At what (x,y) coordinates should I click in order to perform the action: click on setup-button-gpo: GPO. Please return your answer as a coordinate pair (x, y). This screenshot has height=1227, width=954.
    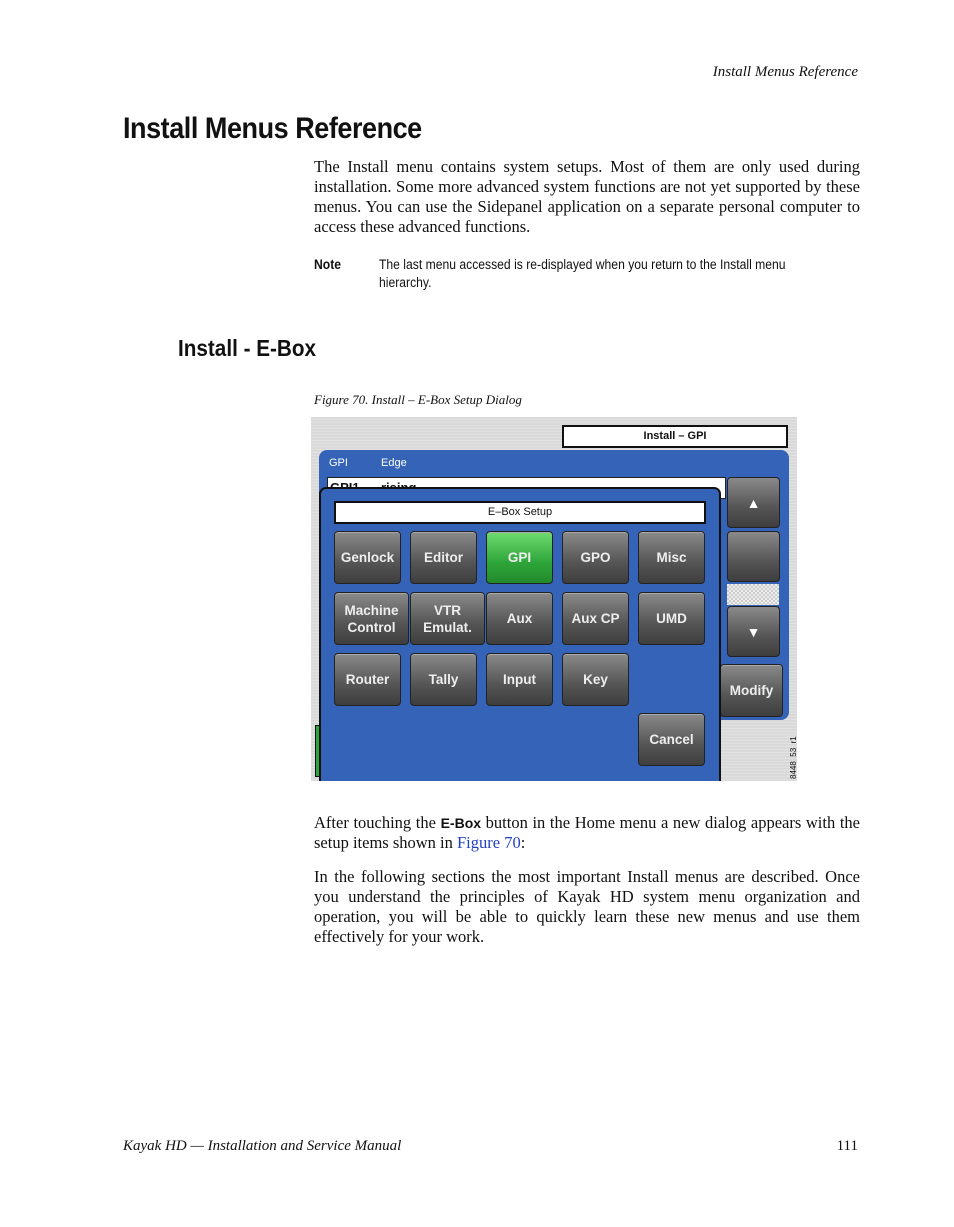
    Looking at the image, I should click on (595, 557).